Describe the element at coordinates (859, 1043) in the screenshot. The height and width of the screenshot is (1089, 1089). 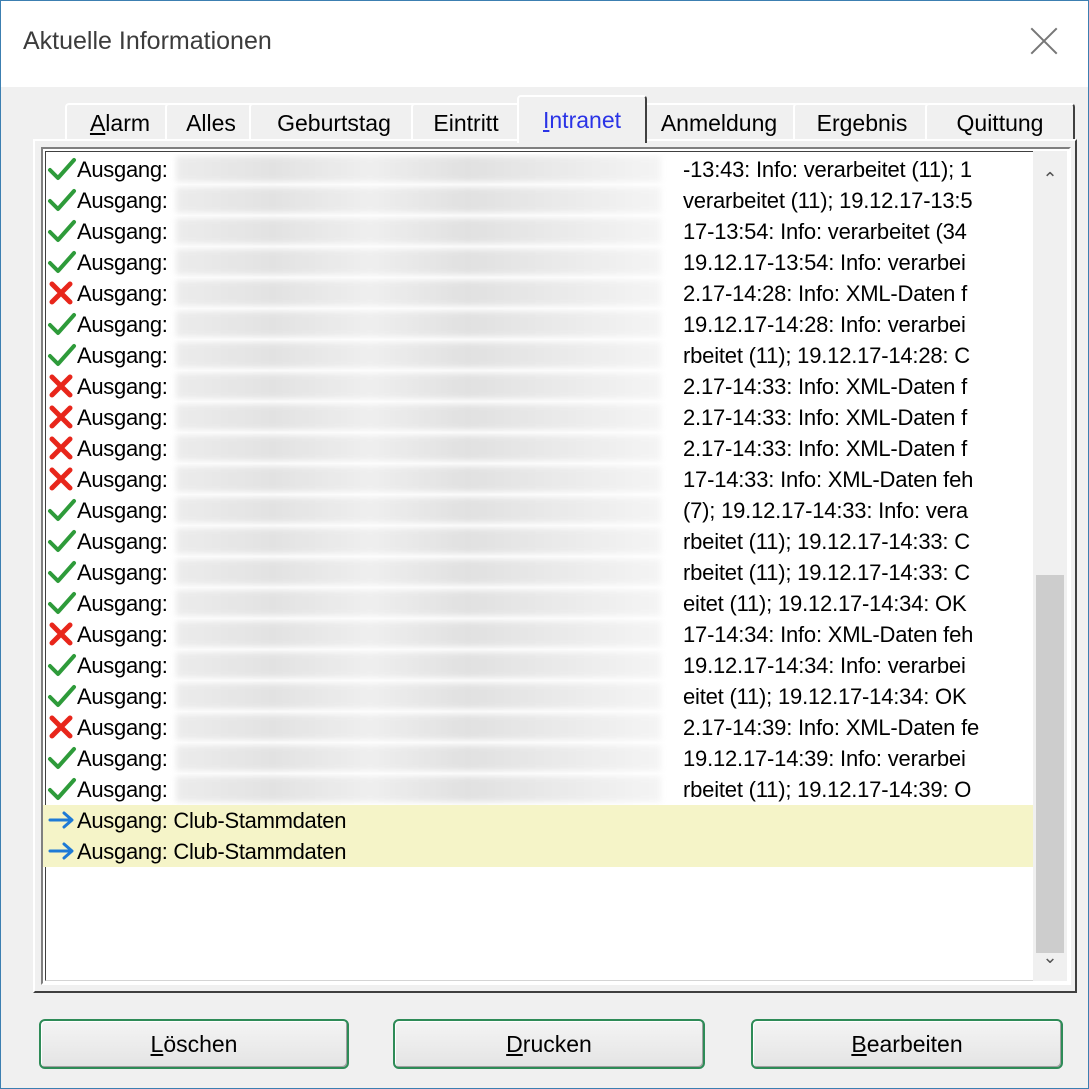
I see `edit-button-accel: B` at that location.